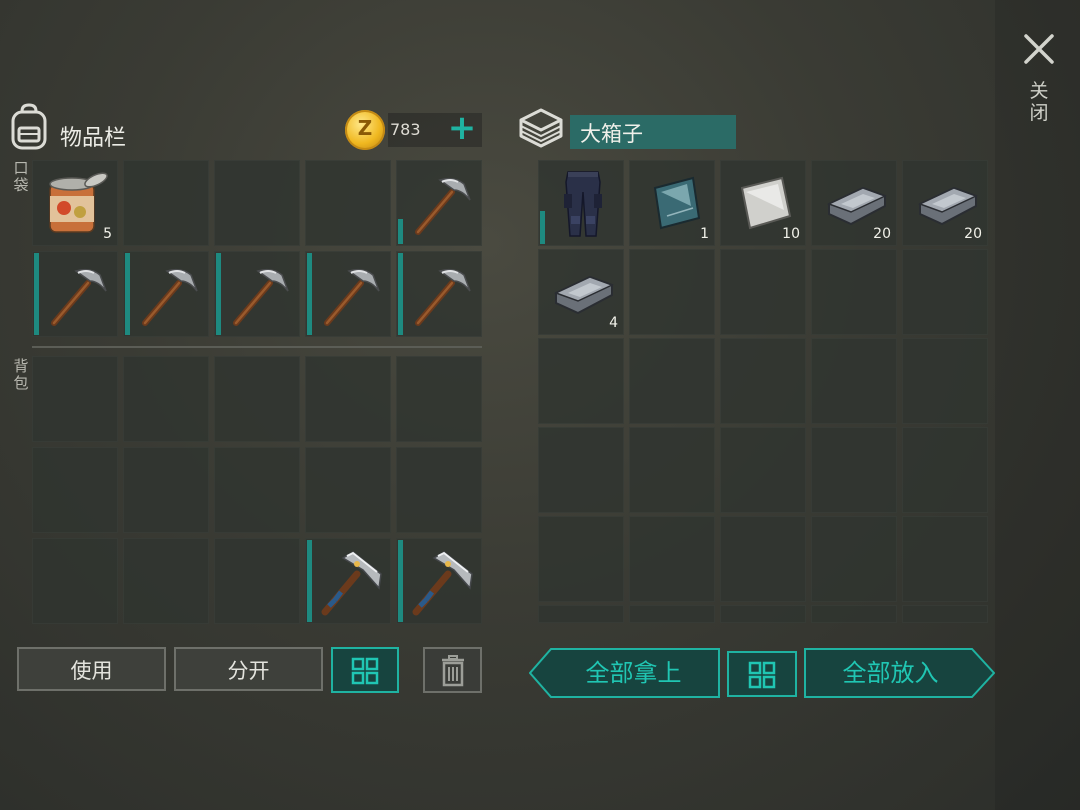  I want to click on section-divider, so click(257, 347).